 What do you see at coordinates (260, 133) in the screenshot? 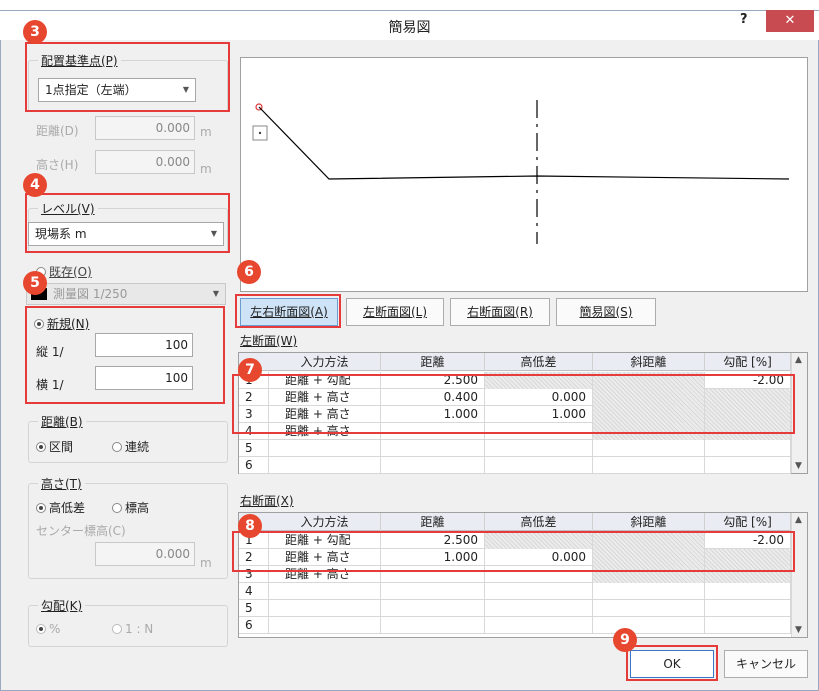
I see `origin-dot` at bounding box center [260, 133].